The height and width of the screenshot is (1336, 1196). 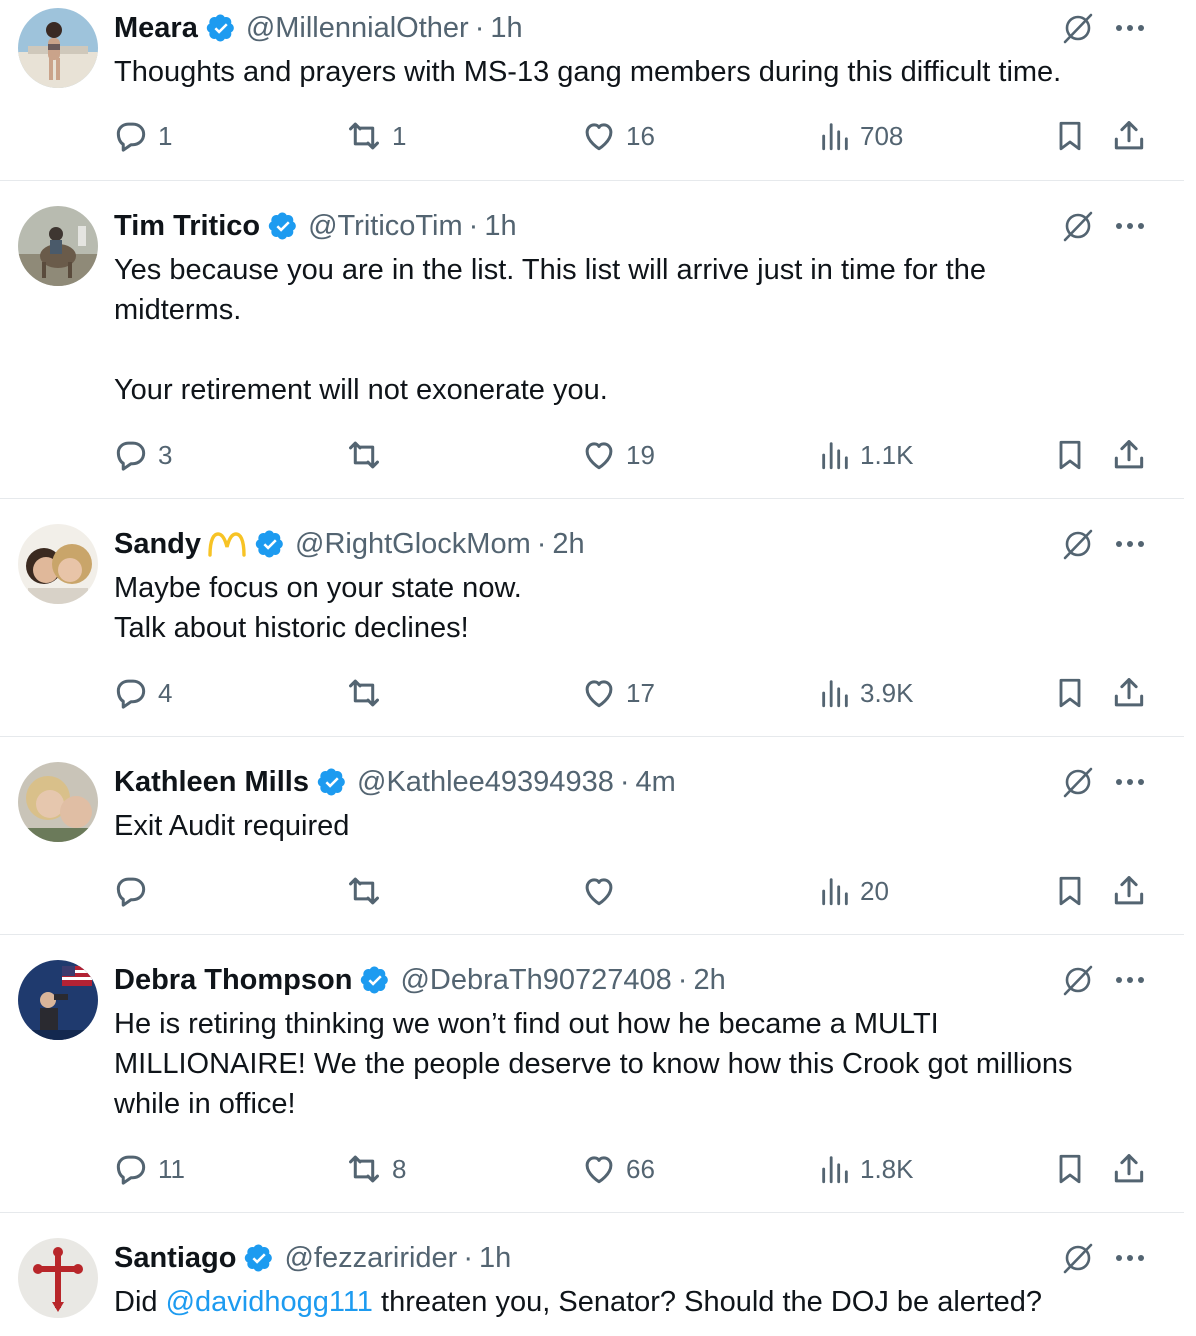 What do you see at coordinates (357, 28) in the screenshot?
I see `handle: @MillennialOther` at bounding box center [357, 28].